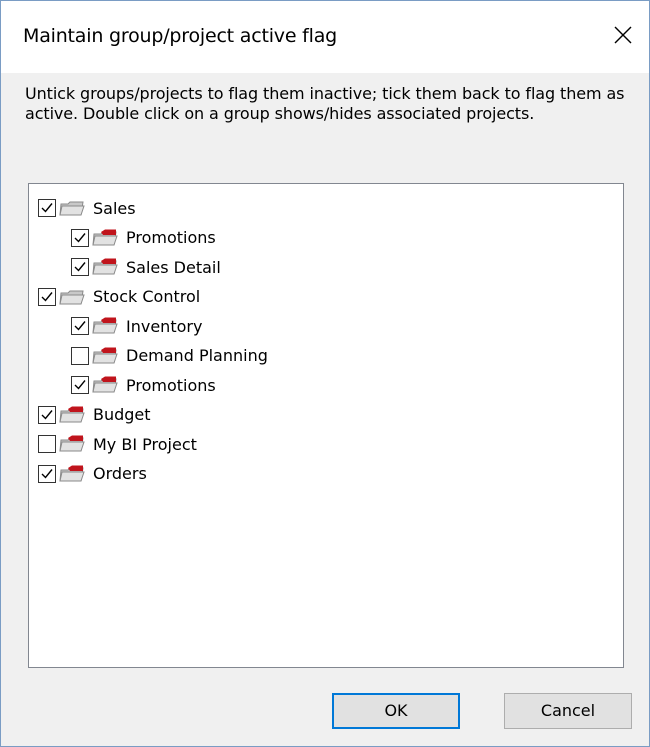 This screenshot has width=650, height=747. What do you see at coordinates (122, 414) in the screenshot?
I see `tree-item-label: Budget` at bounding box center [122, 414].